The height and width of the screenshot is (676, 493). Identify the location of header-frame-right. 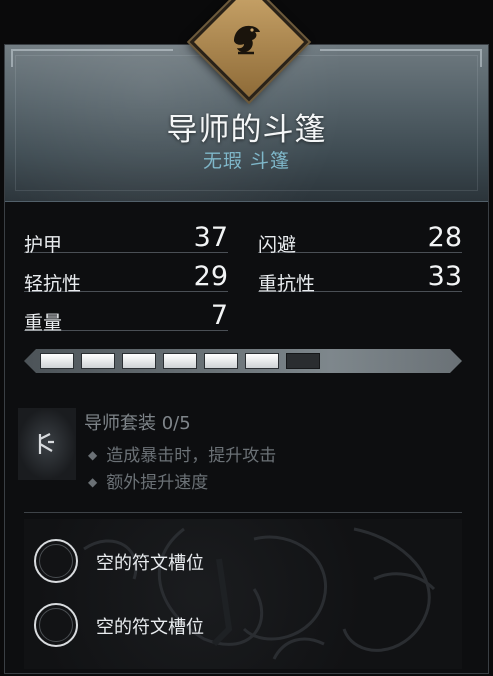
(401, 58).